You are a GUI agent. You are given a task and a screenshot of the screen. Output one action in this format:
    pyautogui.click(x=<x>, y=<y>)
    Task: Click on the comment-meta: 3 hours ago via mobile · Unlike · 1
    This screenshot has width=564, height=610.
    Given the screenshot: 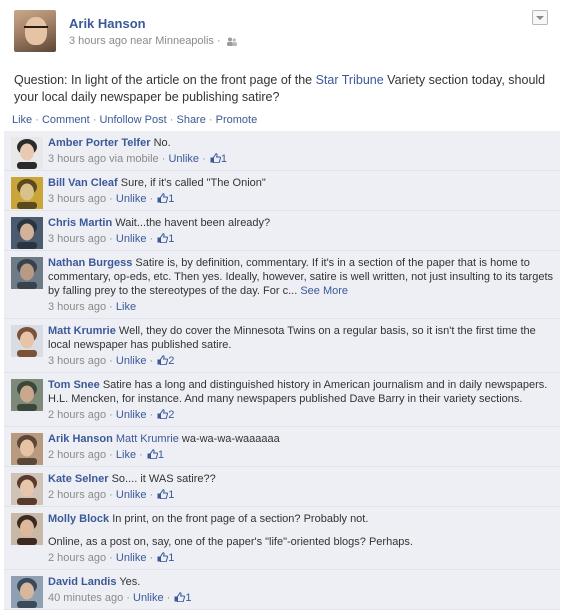 What is the action you would take?
    pyautogui.click(x=137, y=159)
    